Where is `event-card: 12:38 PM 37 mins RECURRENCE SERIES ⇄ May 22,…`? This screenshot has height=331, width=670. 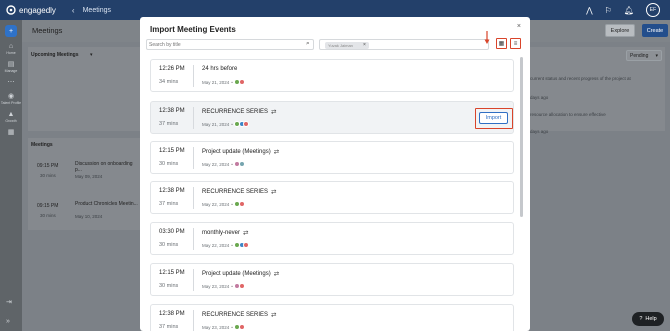 event-card: 12:38 PM 37 mins RECURRENCE SERIES ⇄ May 22,… is located at coordinates (332, 197).